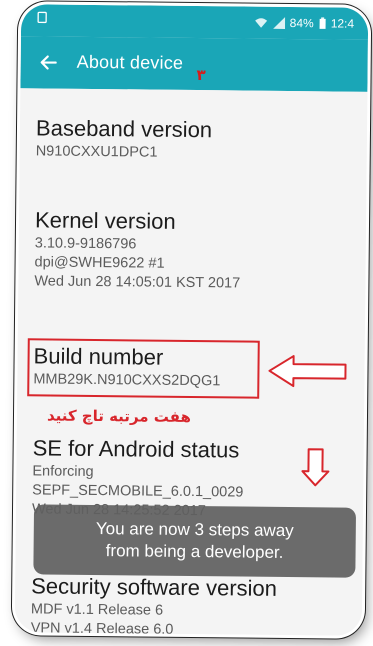  What do you see at coordinates (137, 282) in the screenshot?
I see `item-value: Wed Jun 28 14:05:01 KST 2017` at bounding box center [137, 282].